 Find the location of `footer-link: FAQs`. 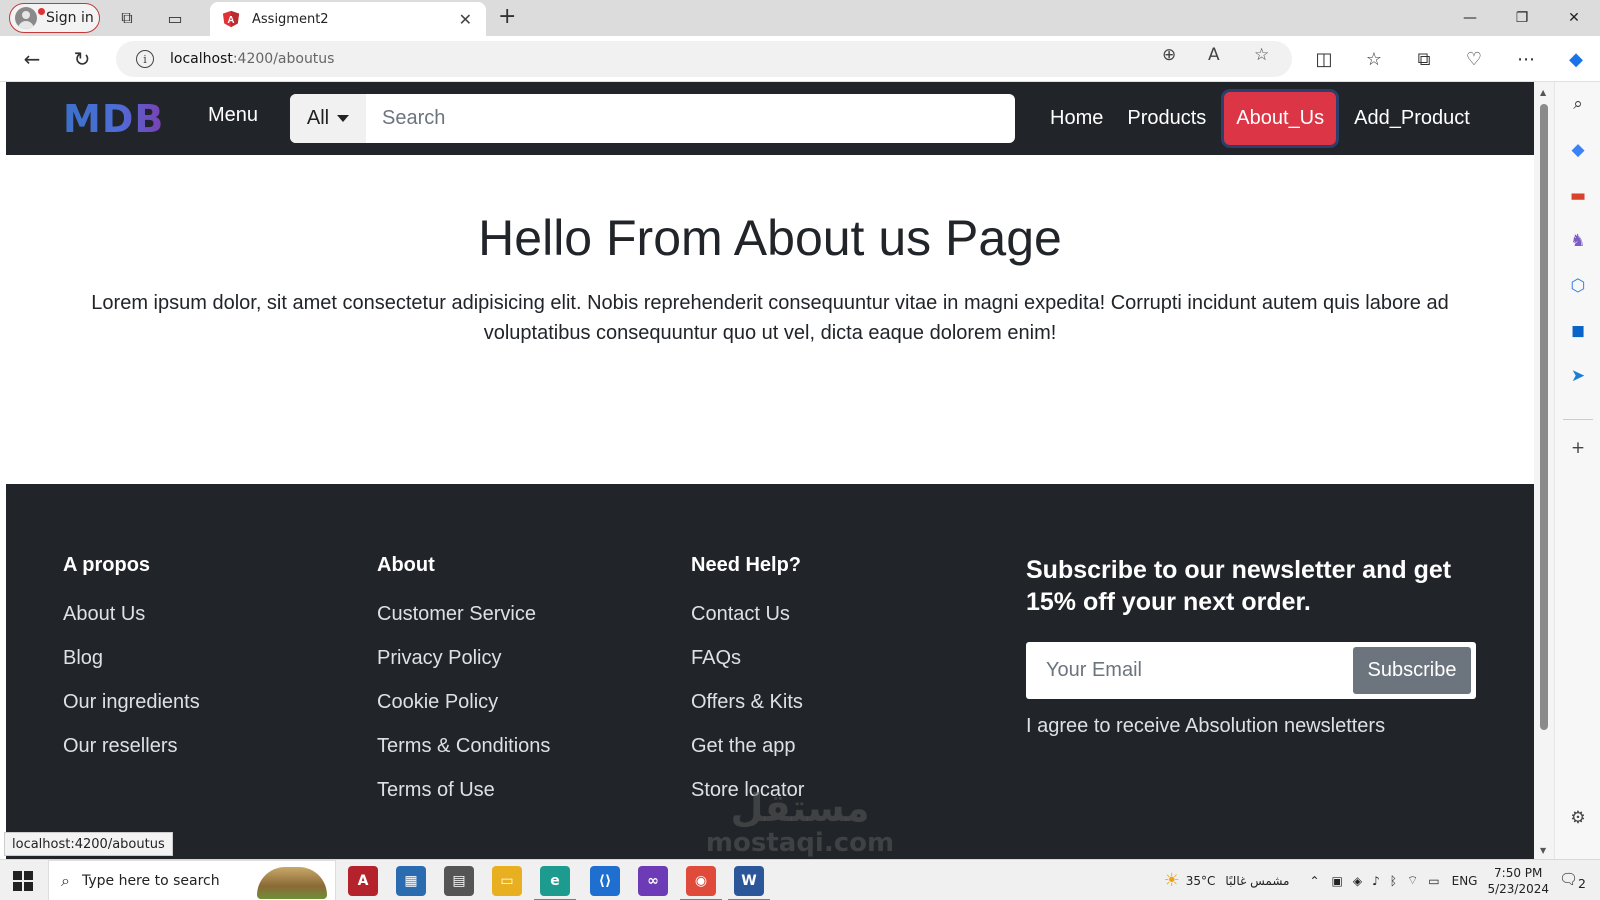

footer-link: FAQs is located at coordinates (747, 658).